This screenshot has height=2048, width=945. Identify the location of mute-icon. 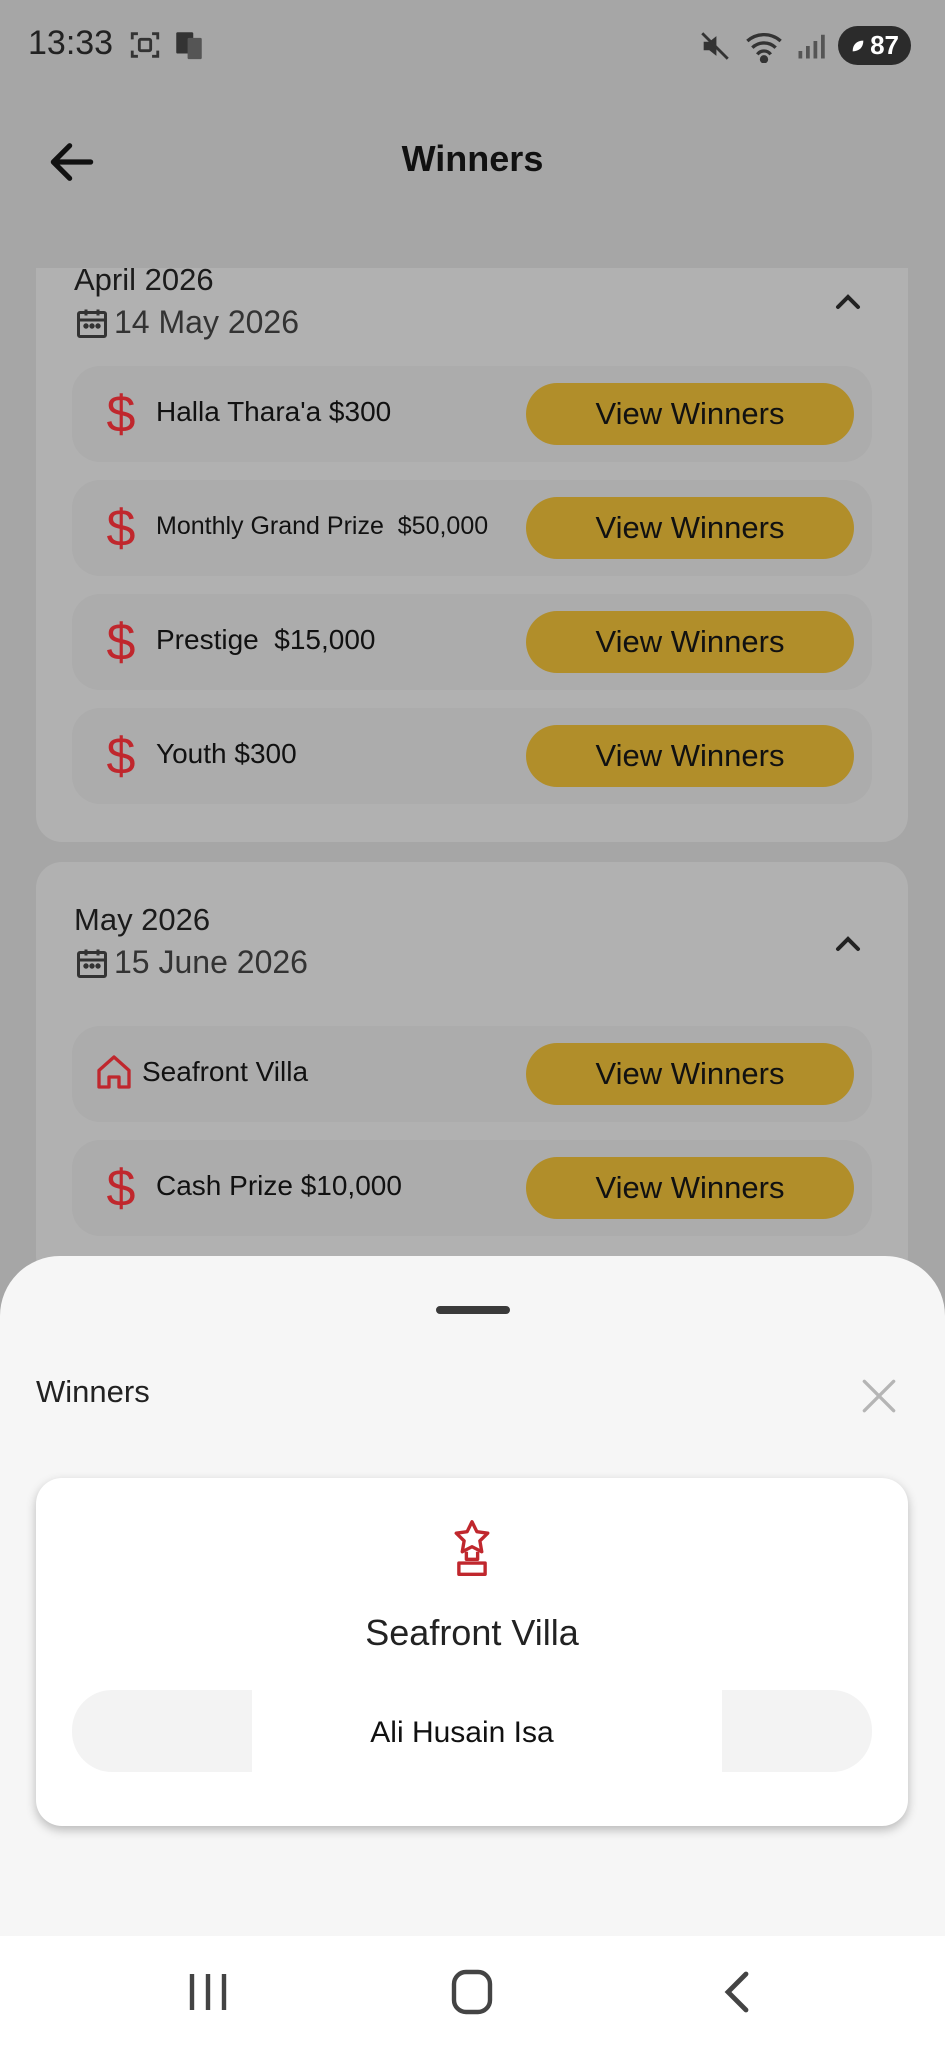
(715, 45).